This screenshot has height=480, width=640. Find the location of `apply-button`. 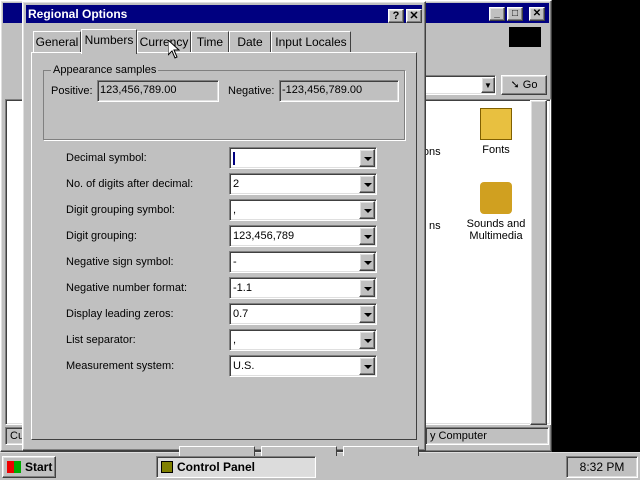

apply-button is located at coordinates (381, 451).